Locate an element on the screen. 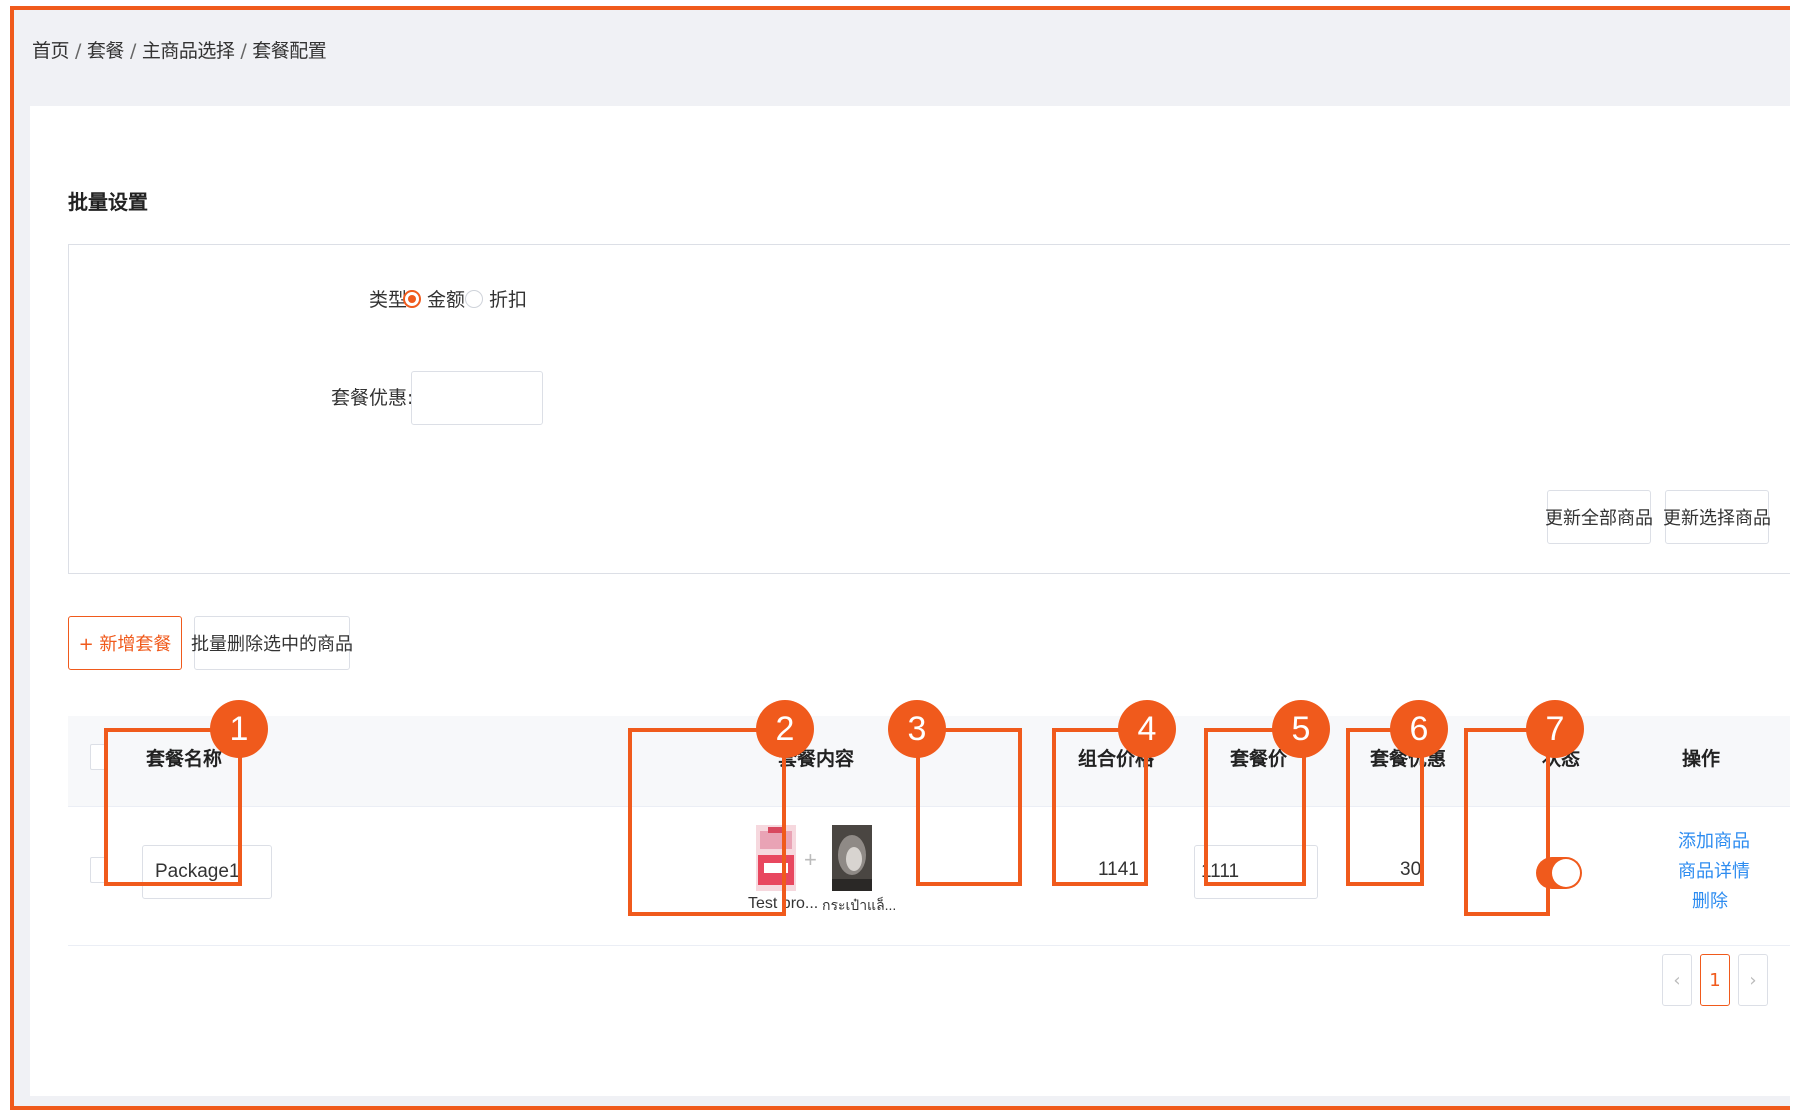 The image size is (1793, 1113). package-discount-input is located at coordinates (477, 398).